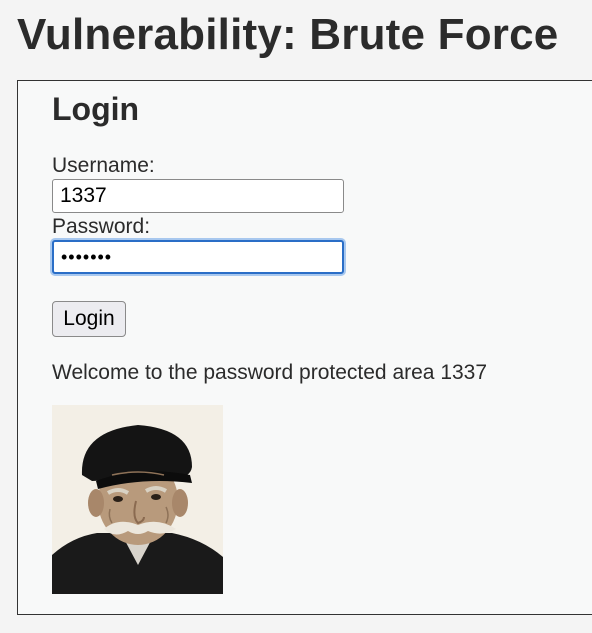 The image size is (592, 633). What do you see at coordinates (89, 319) in the screenshot?
I see `login-button: Login` at bounding box center [89, 319].